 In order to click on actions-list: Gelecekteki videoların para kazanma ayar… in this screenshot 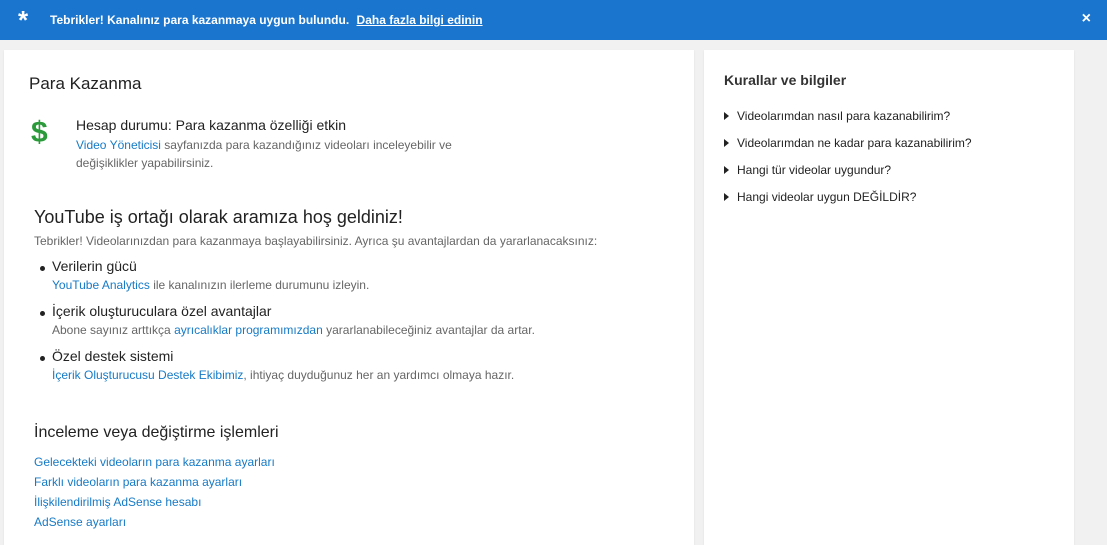, I will do `click(154, 492)`.